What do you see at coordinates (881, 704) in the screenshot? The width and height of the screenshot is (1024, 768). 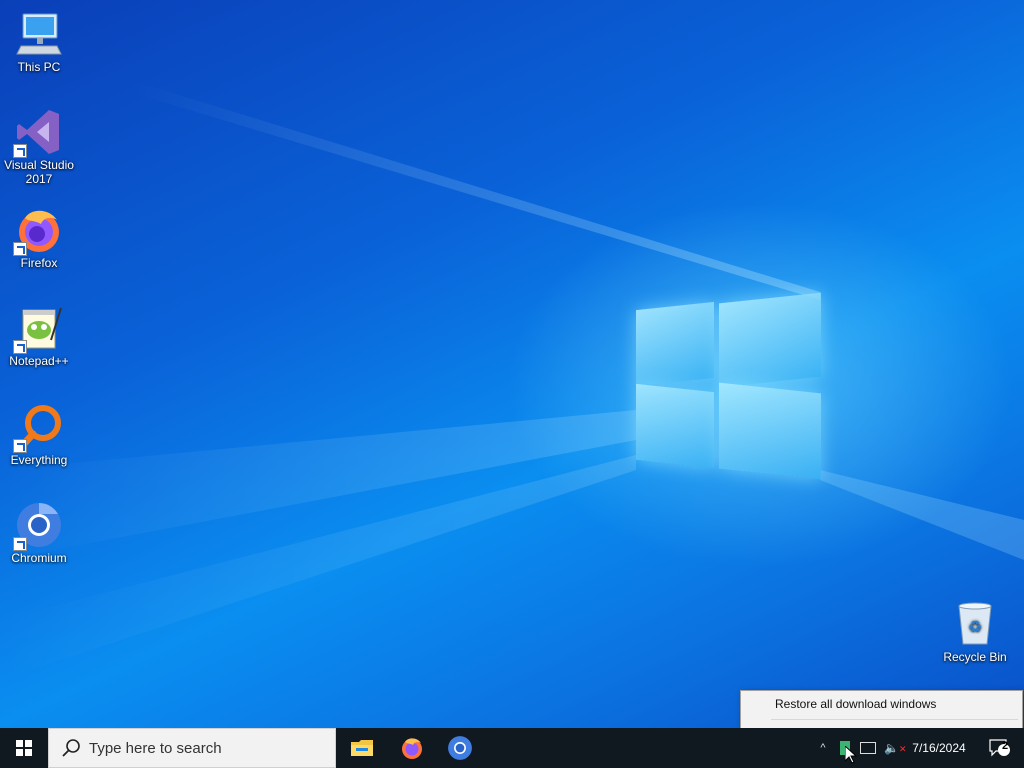 I see `menu-item-restore-all-download-windows: Restore all download windows` at bounding box center [881, 704].